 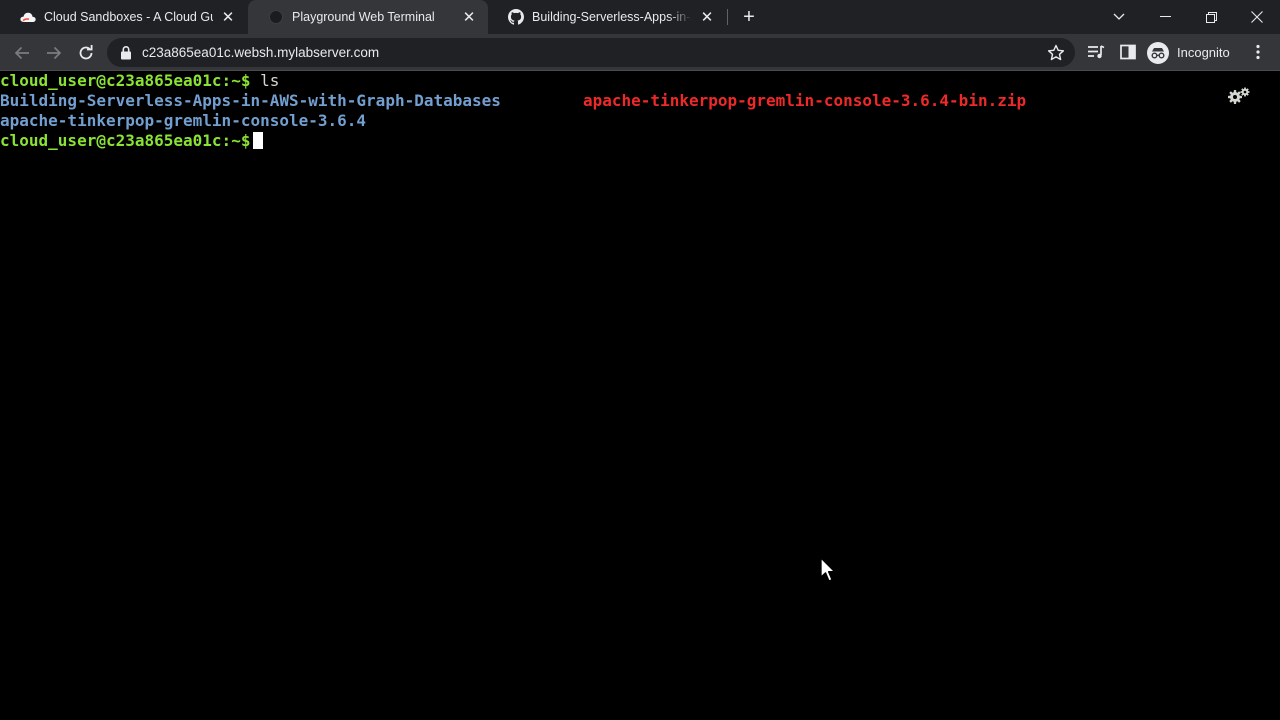 I want to click on command-ls: ls, so click(x=270, y=80).